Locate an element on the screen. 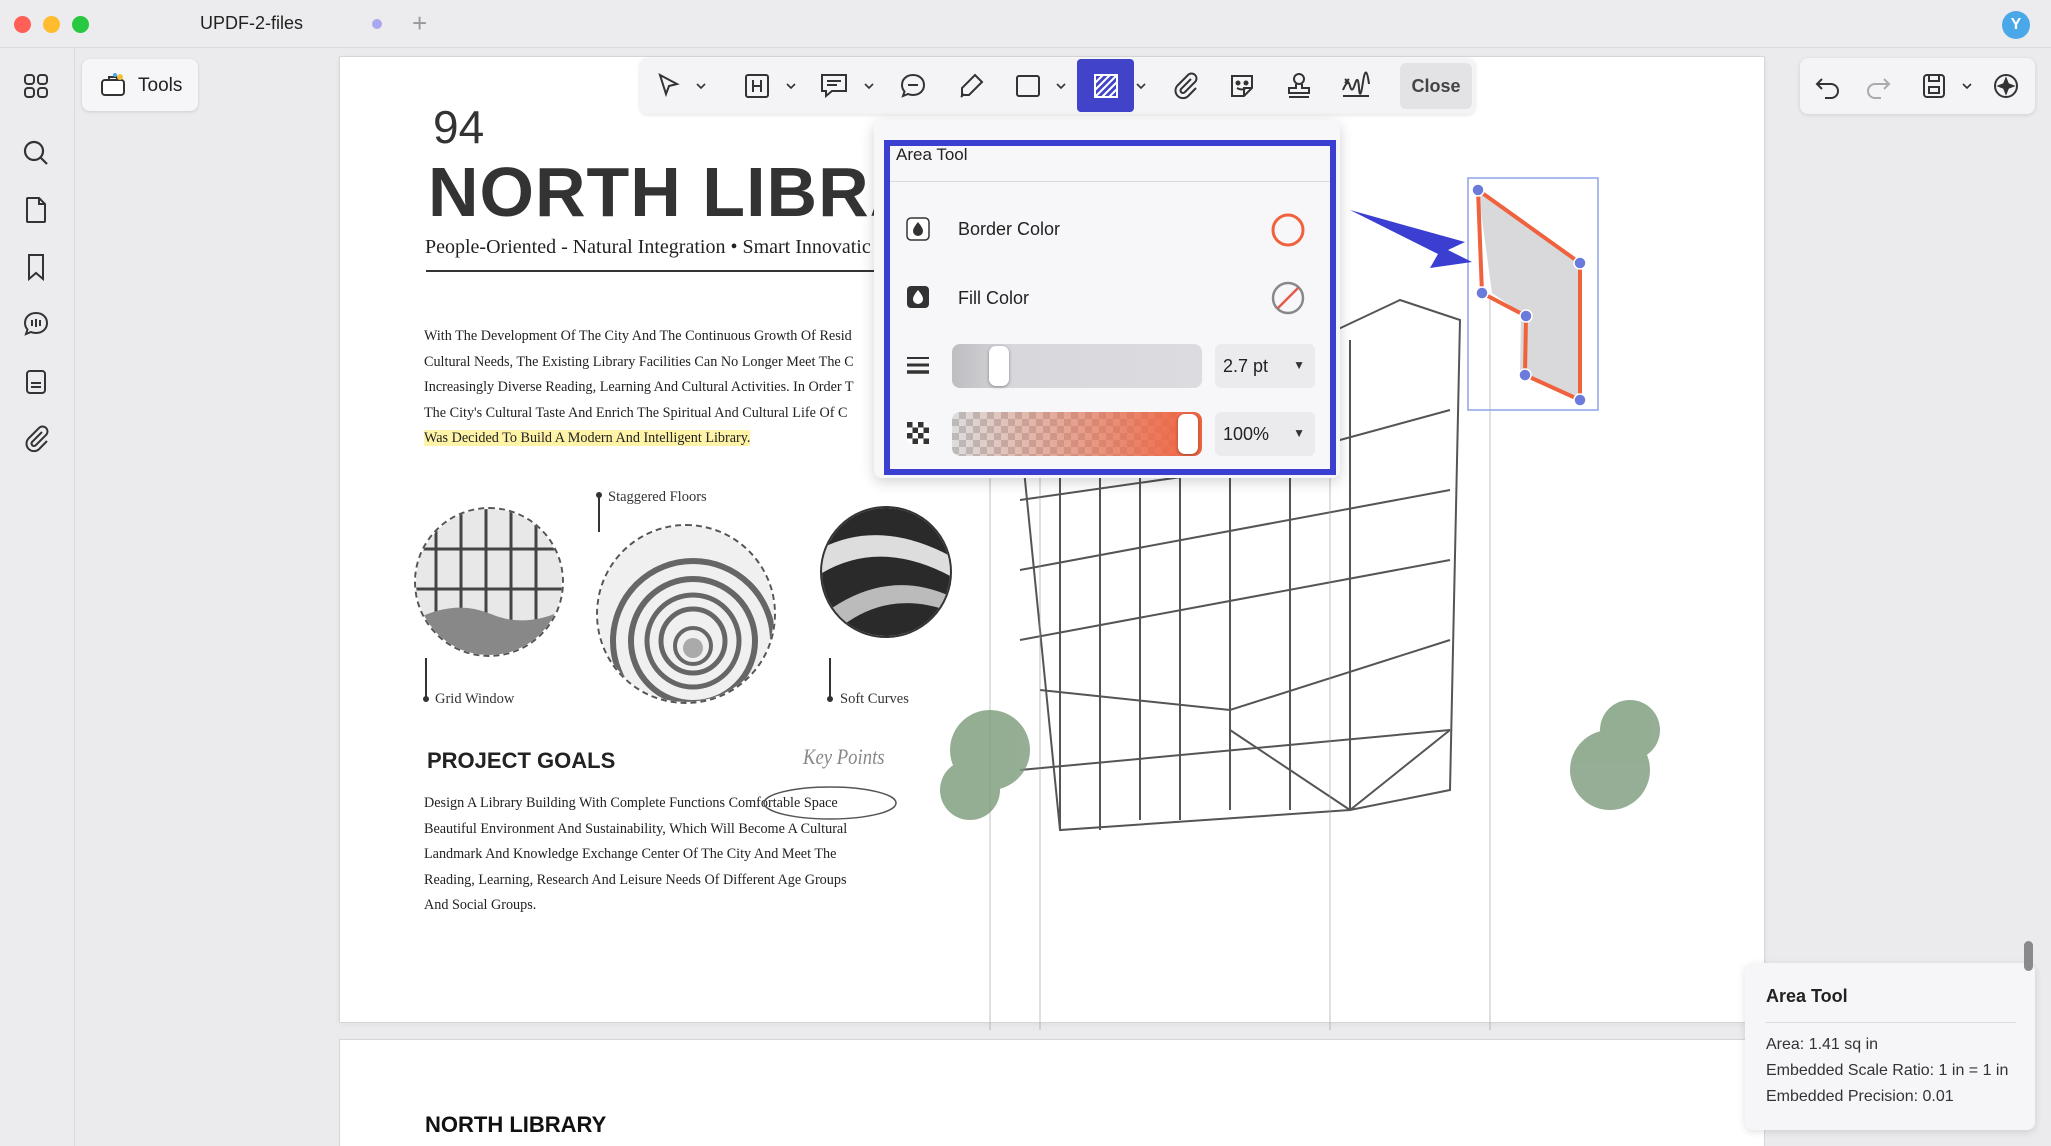 This screenshot has width=2051, height=1146. page-icon is located at coordinates (36, 210).